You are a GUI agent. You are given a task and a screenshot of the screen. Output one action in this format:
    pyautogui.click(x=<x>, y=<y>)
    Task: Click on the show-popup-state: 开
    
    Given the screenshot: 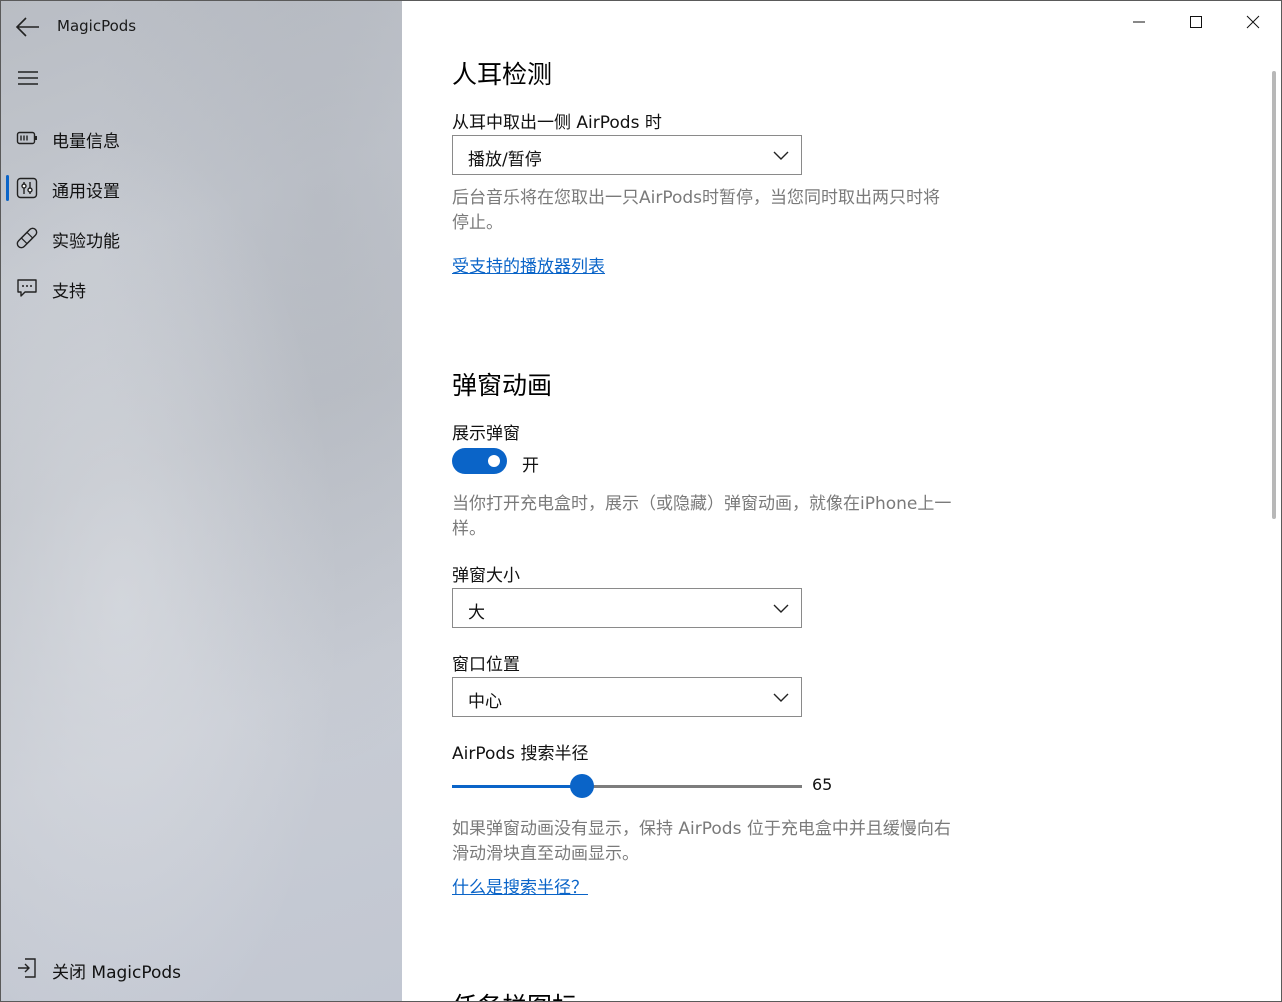 What is the action you would take?
    pyautogui.click(x=530, y=466)
    